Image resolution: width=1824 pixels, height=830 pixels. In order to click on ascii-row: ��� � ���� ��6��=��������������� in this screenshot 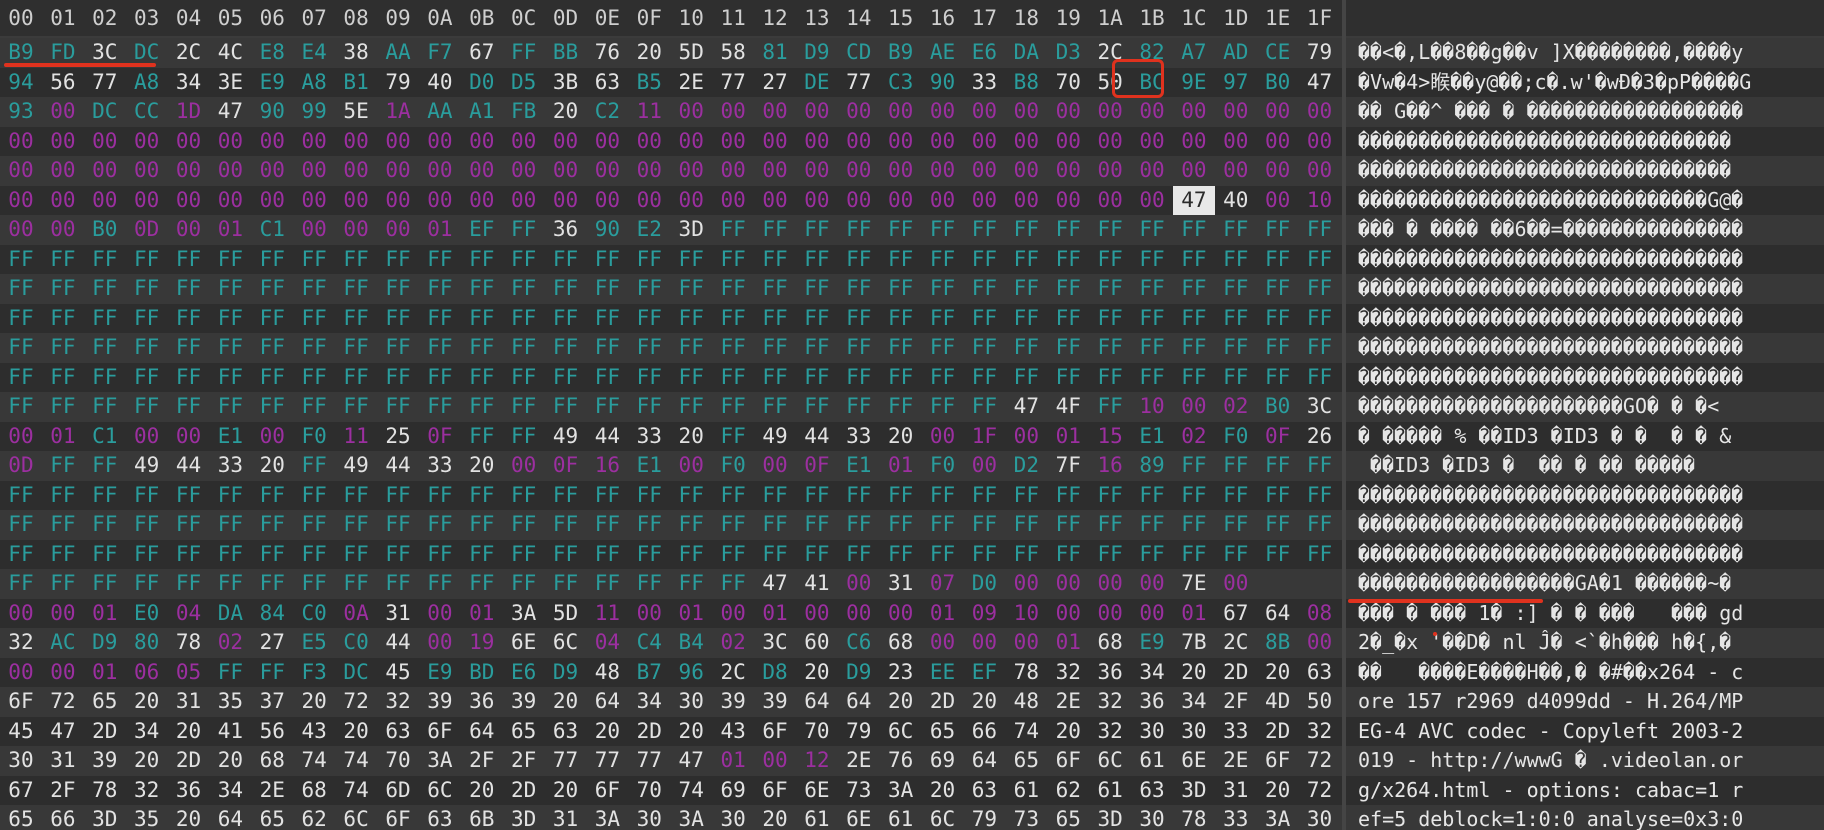, I will do `click(1585, 230)`.